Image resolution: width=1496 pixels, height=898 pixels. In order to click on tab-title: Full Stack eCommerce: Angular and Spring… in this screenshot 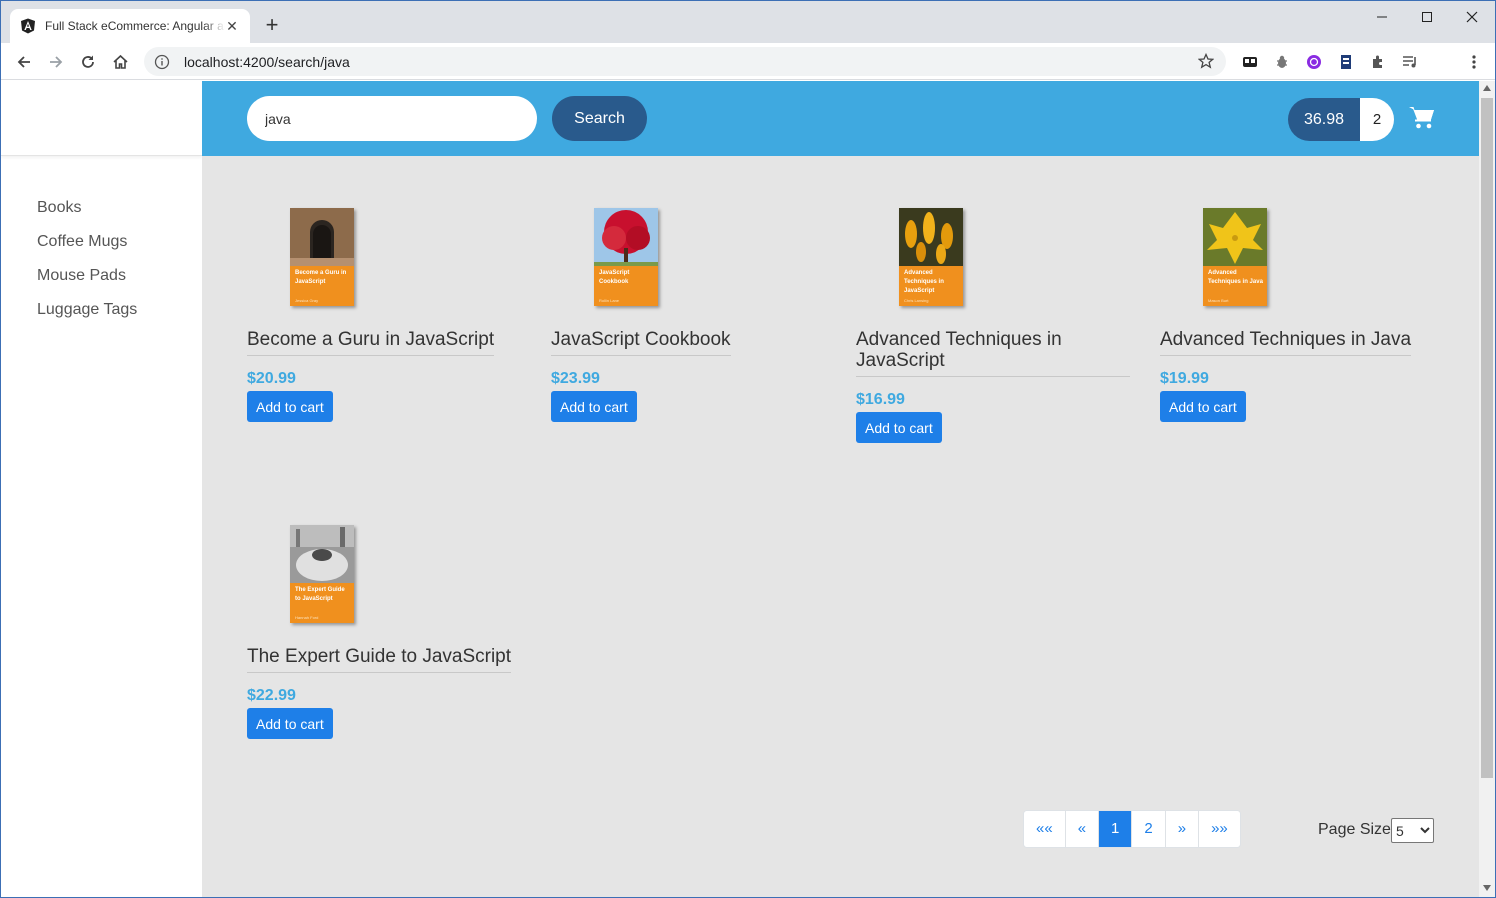, I will do `click(135, 26)`.